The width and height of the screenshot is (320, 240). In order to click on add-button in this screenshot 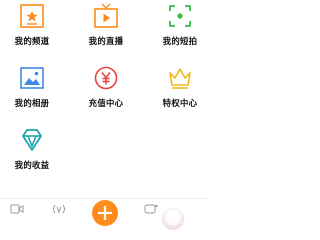, I will do `click(105, 213)`.